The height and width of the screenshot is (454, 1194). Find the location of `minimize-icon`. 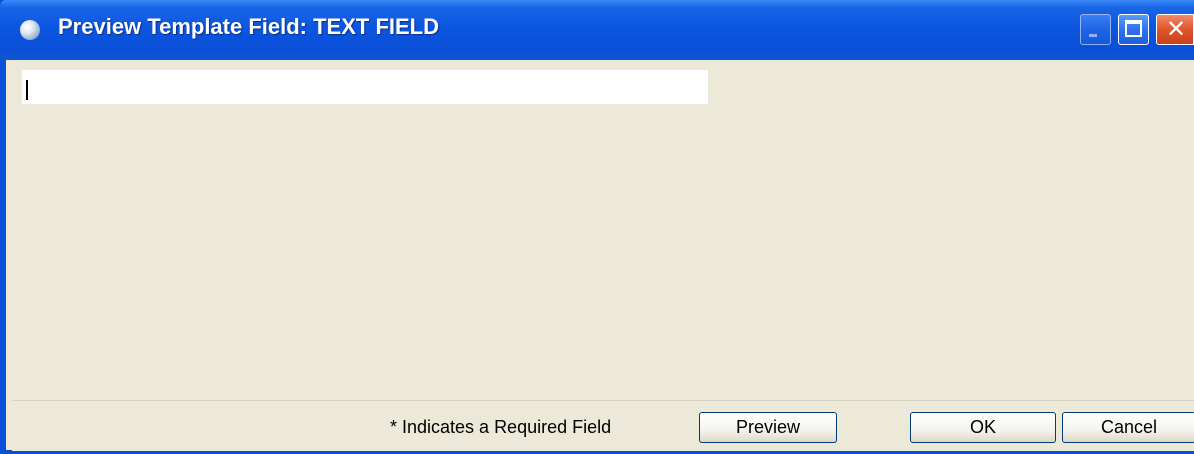

minimize-icon is located at coordinates (1093, 35).